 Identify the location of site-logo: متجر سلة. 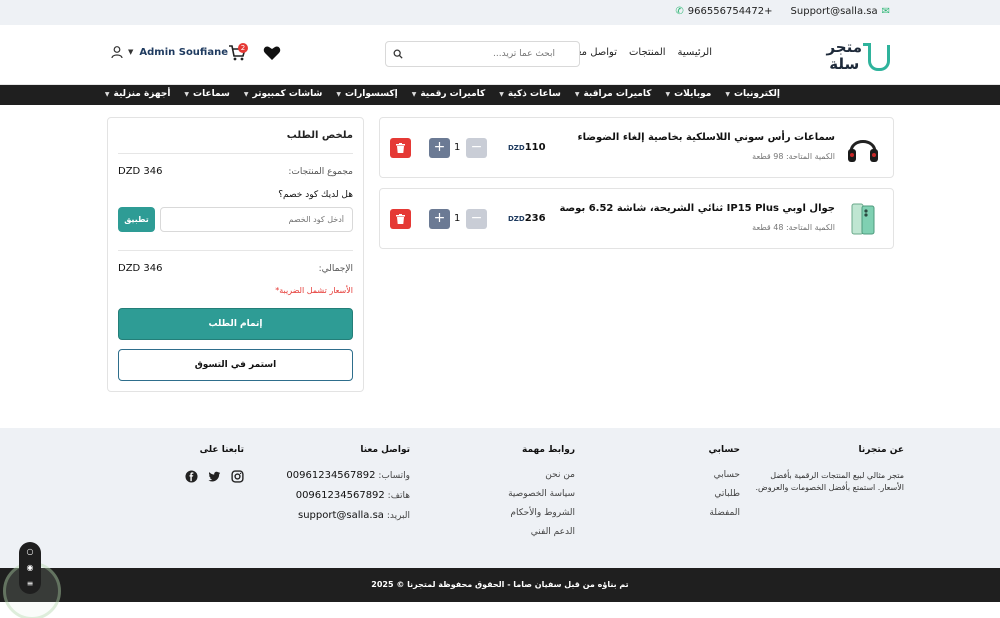
(850, 57).